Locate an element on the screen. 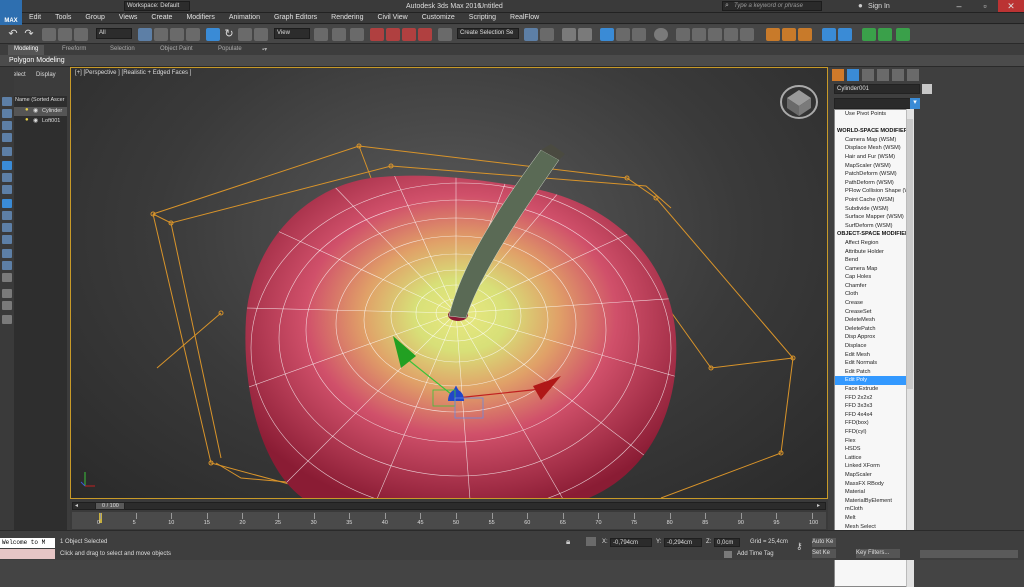  modifier-list-item: Cloth is located at coordinates (874, 294).